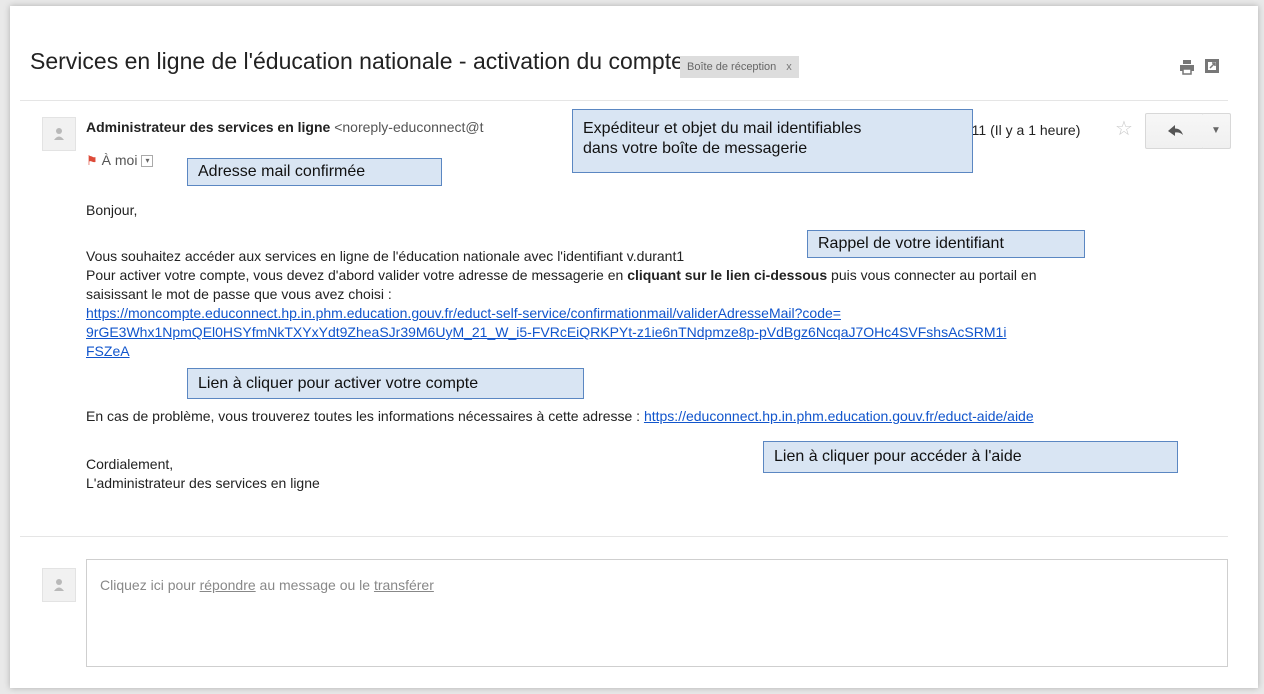 Image resolution: width=1264 pixels, height=694 pixels. Describe the element at coordinates (112, 210) in the screenshot. I see `greeting-text: Bonjour,` at that location.